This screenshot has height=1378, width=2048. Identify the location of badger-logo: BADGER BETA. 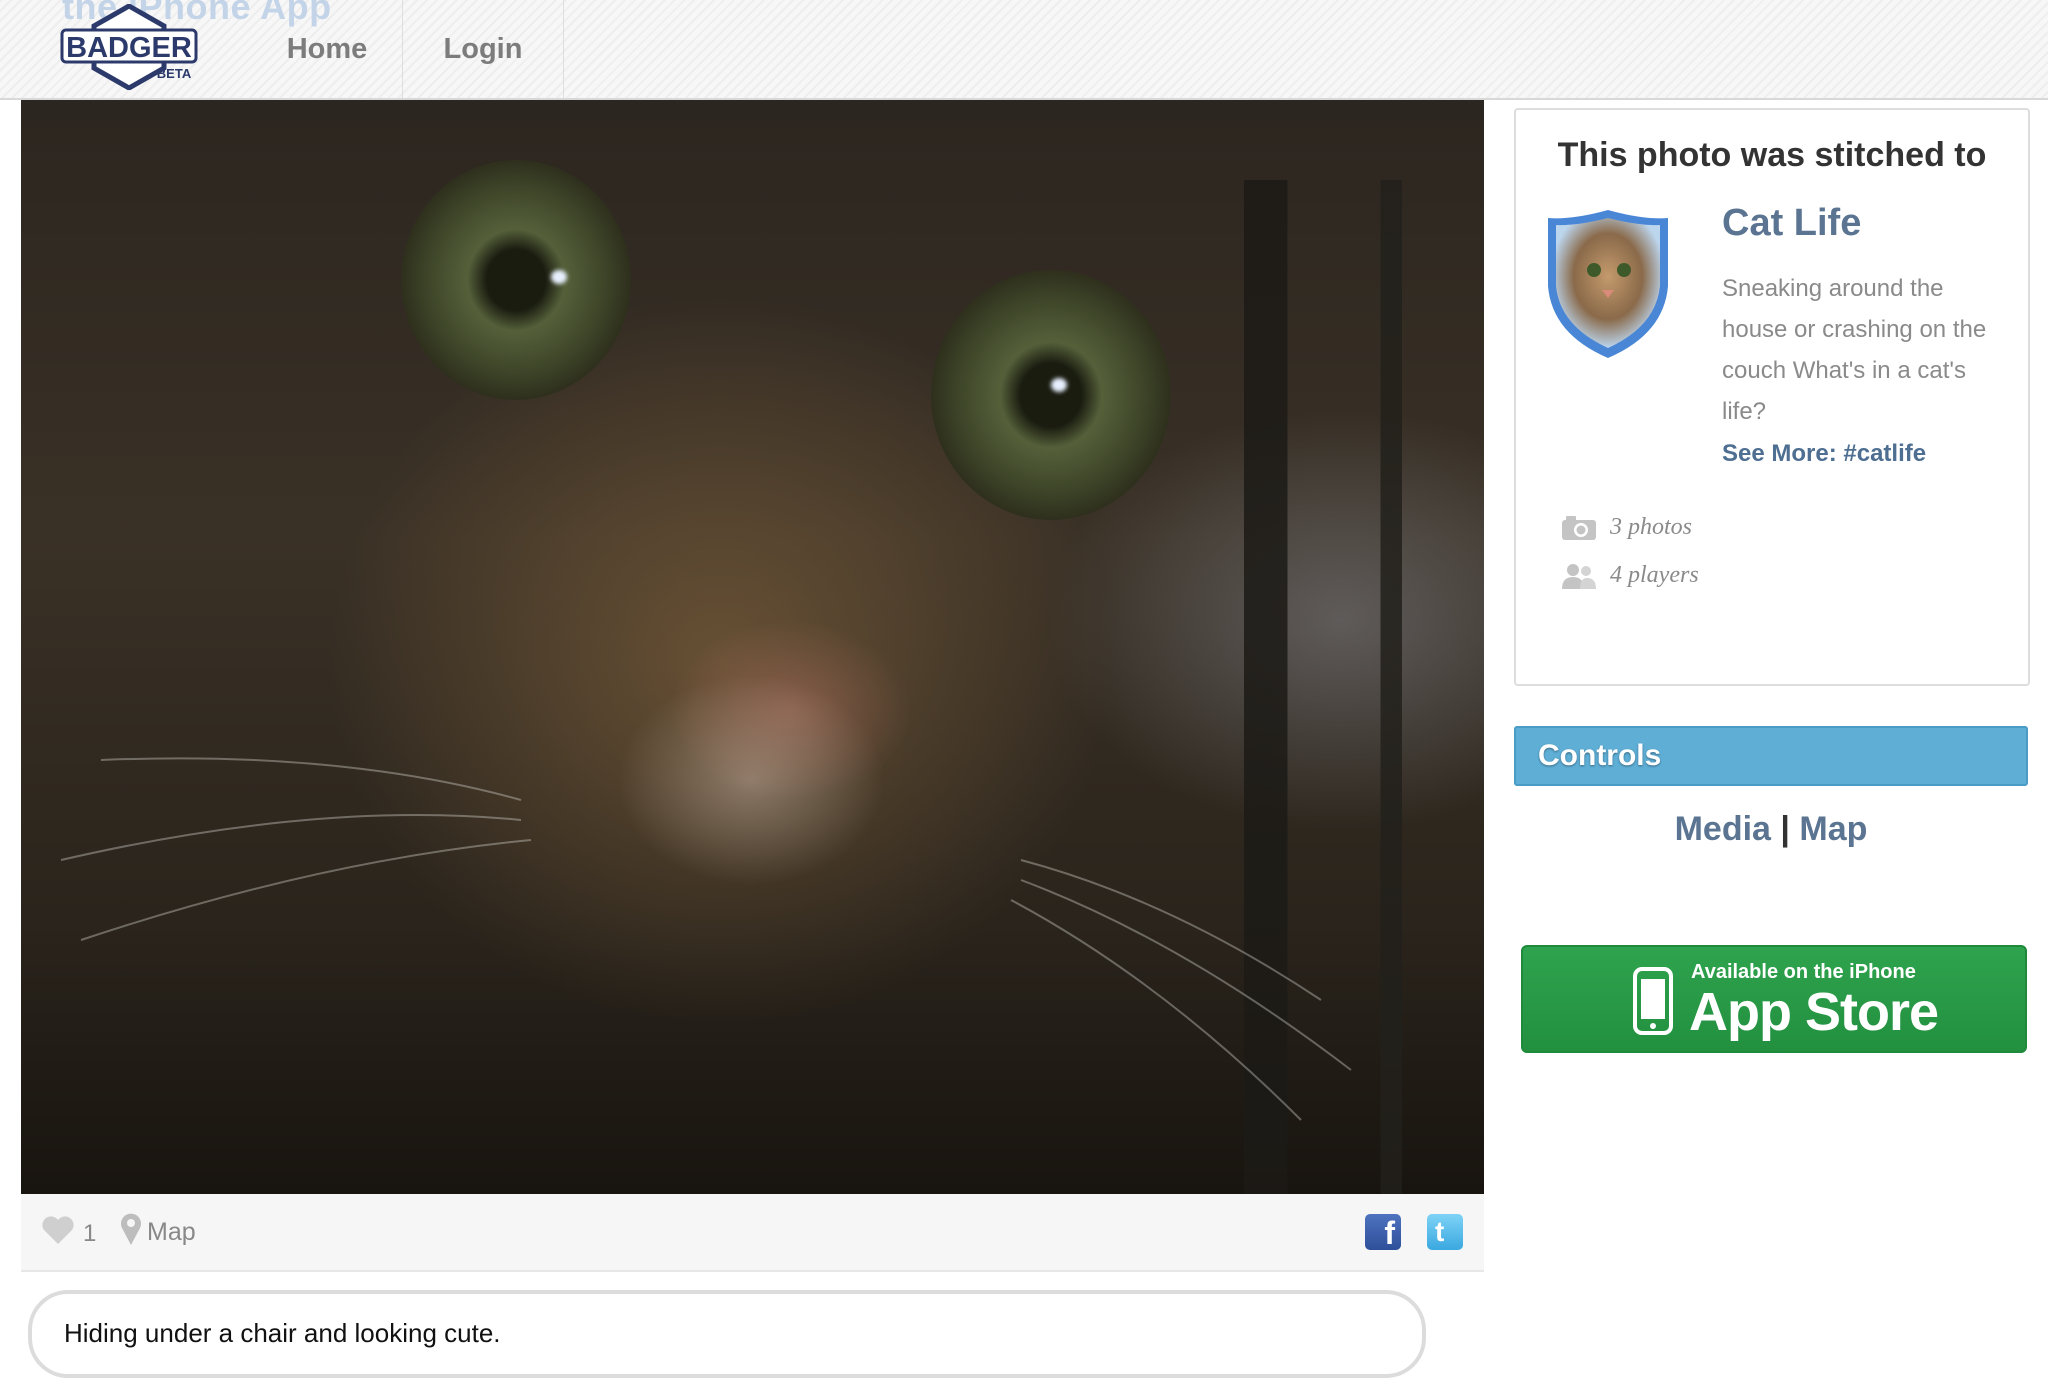
(129, 47).